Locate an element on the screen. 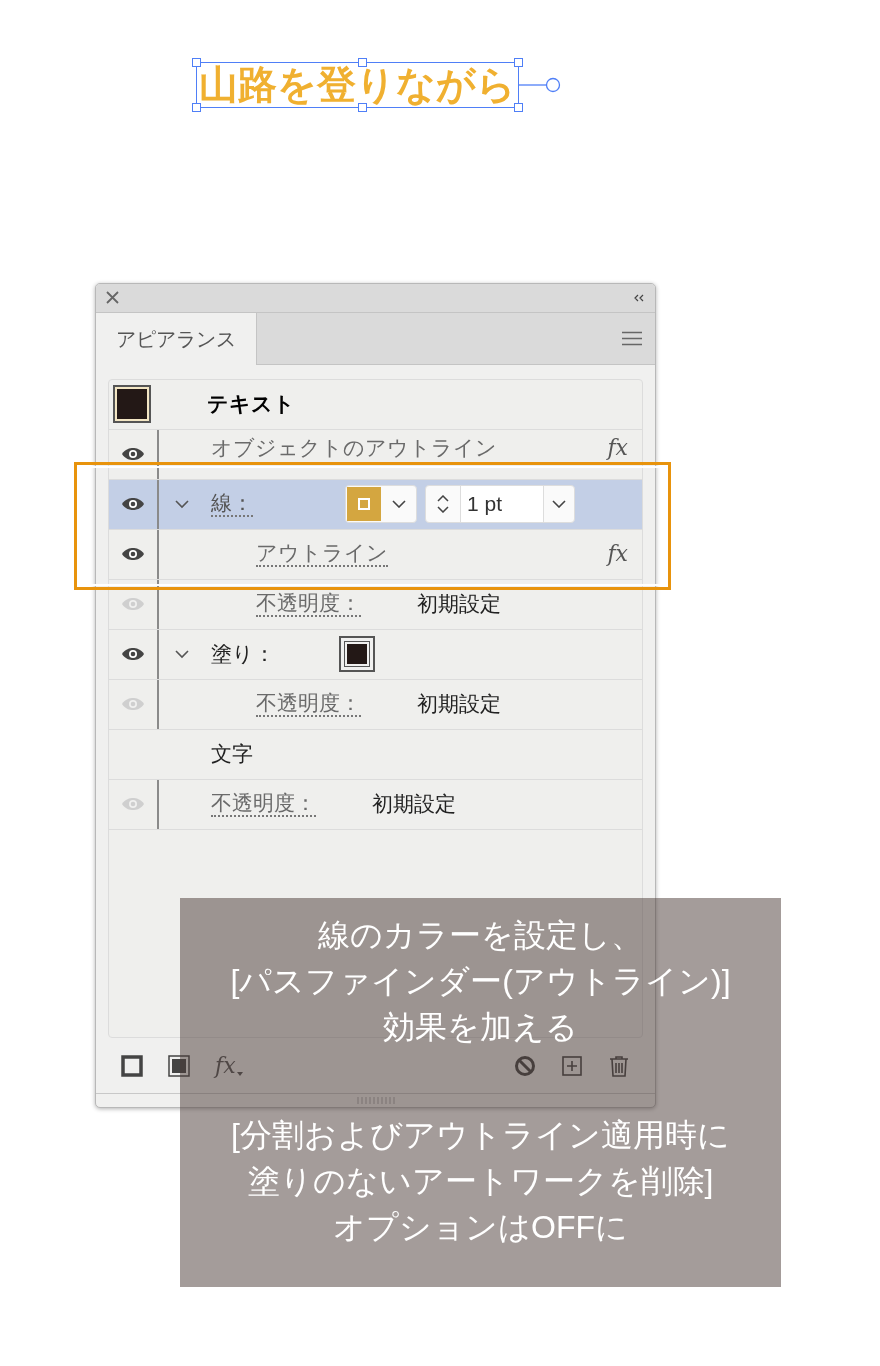  color-swatch is located at coordinates (132, 404).